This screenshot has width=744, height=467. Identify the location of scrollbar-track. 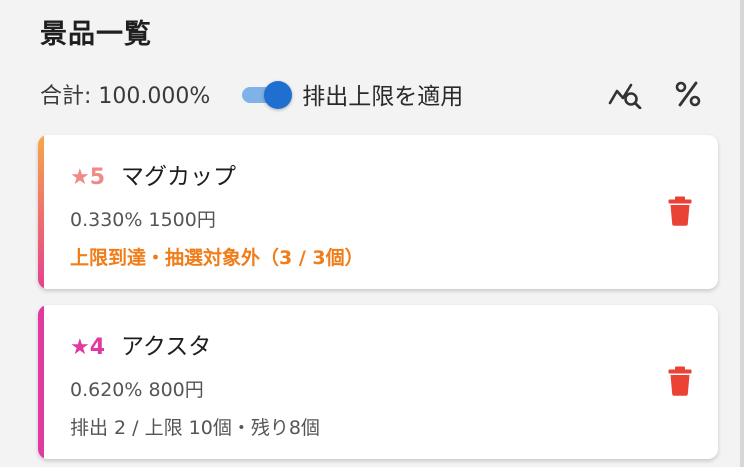
(742, 233).